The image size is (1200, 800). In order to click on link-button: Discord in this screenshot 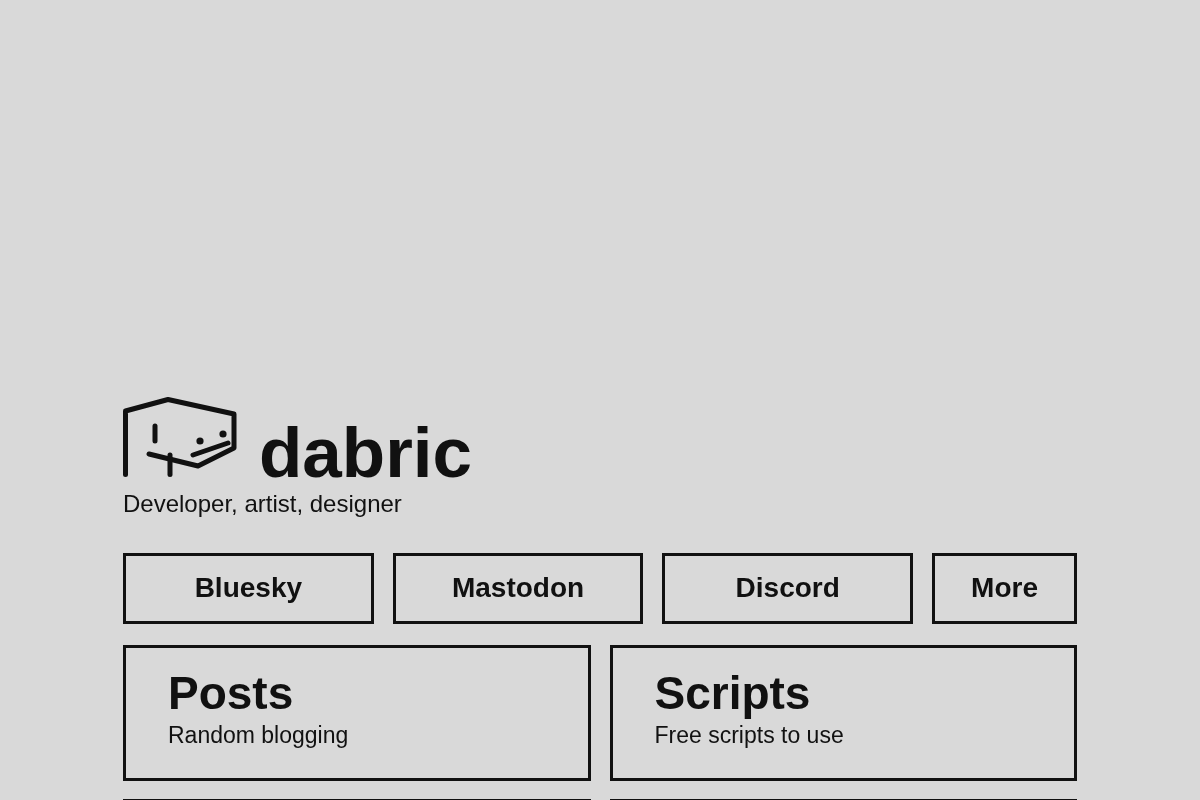, I will do `click(788, 588)`.